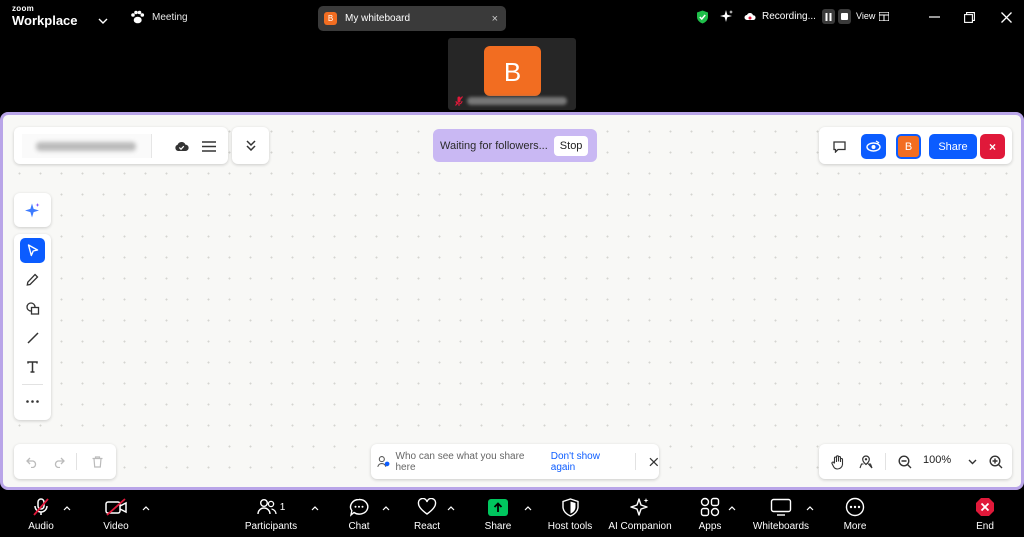  What do you see at coordinates (640, 526) in the screenshot?
I see `ai-companion-label: AI Companion` at bounding box center [640, 526].